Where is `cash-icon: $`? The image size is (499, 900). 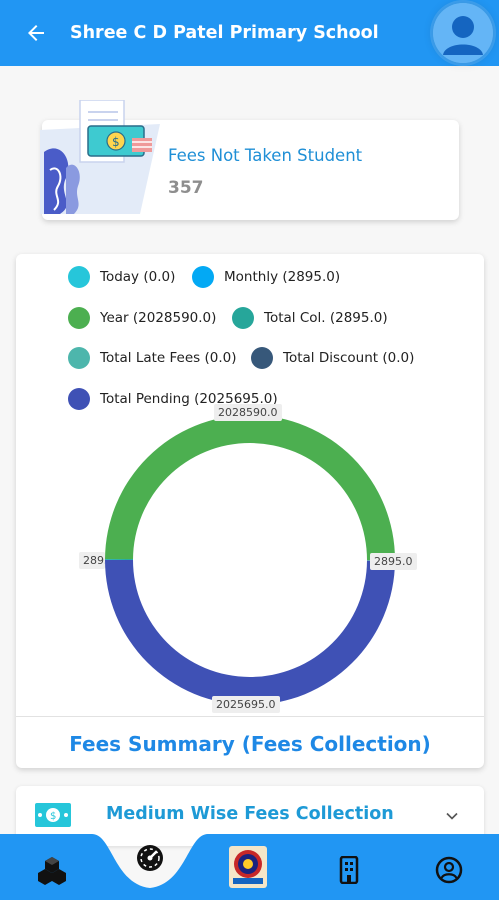 cash-icon: $ is located at coordinates (53, 815).